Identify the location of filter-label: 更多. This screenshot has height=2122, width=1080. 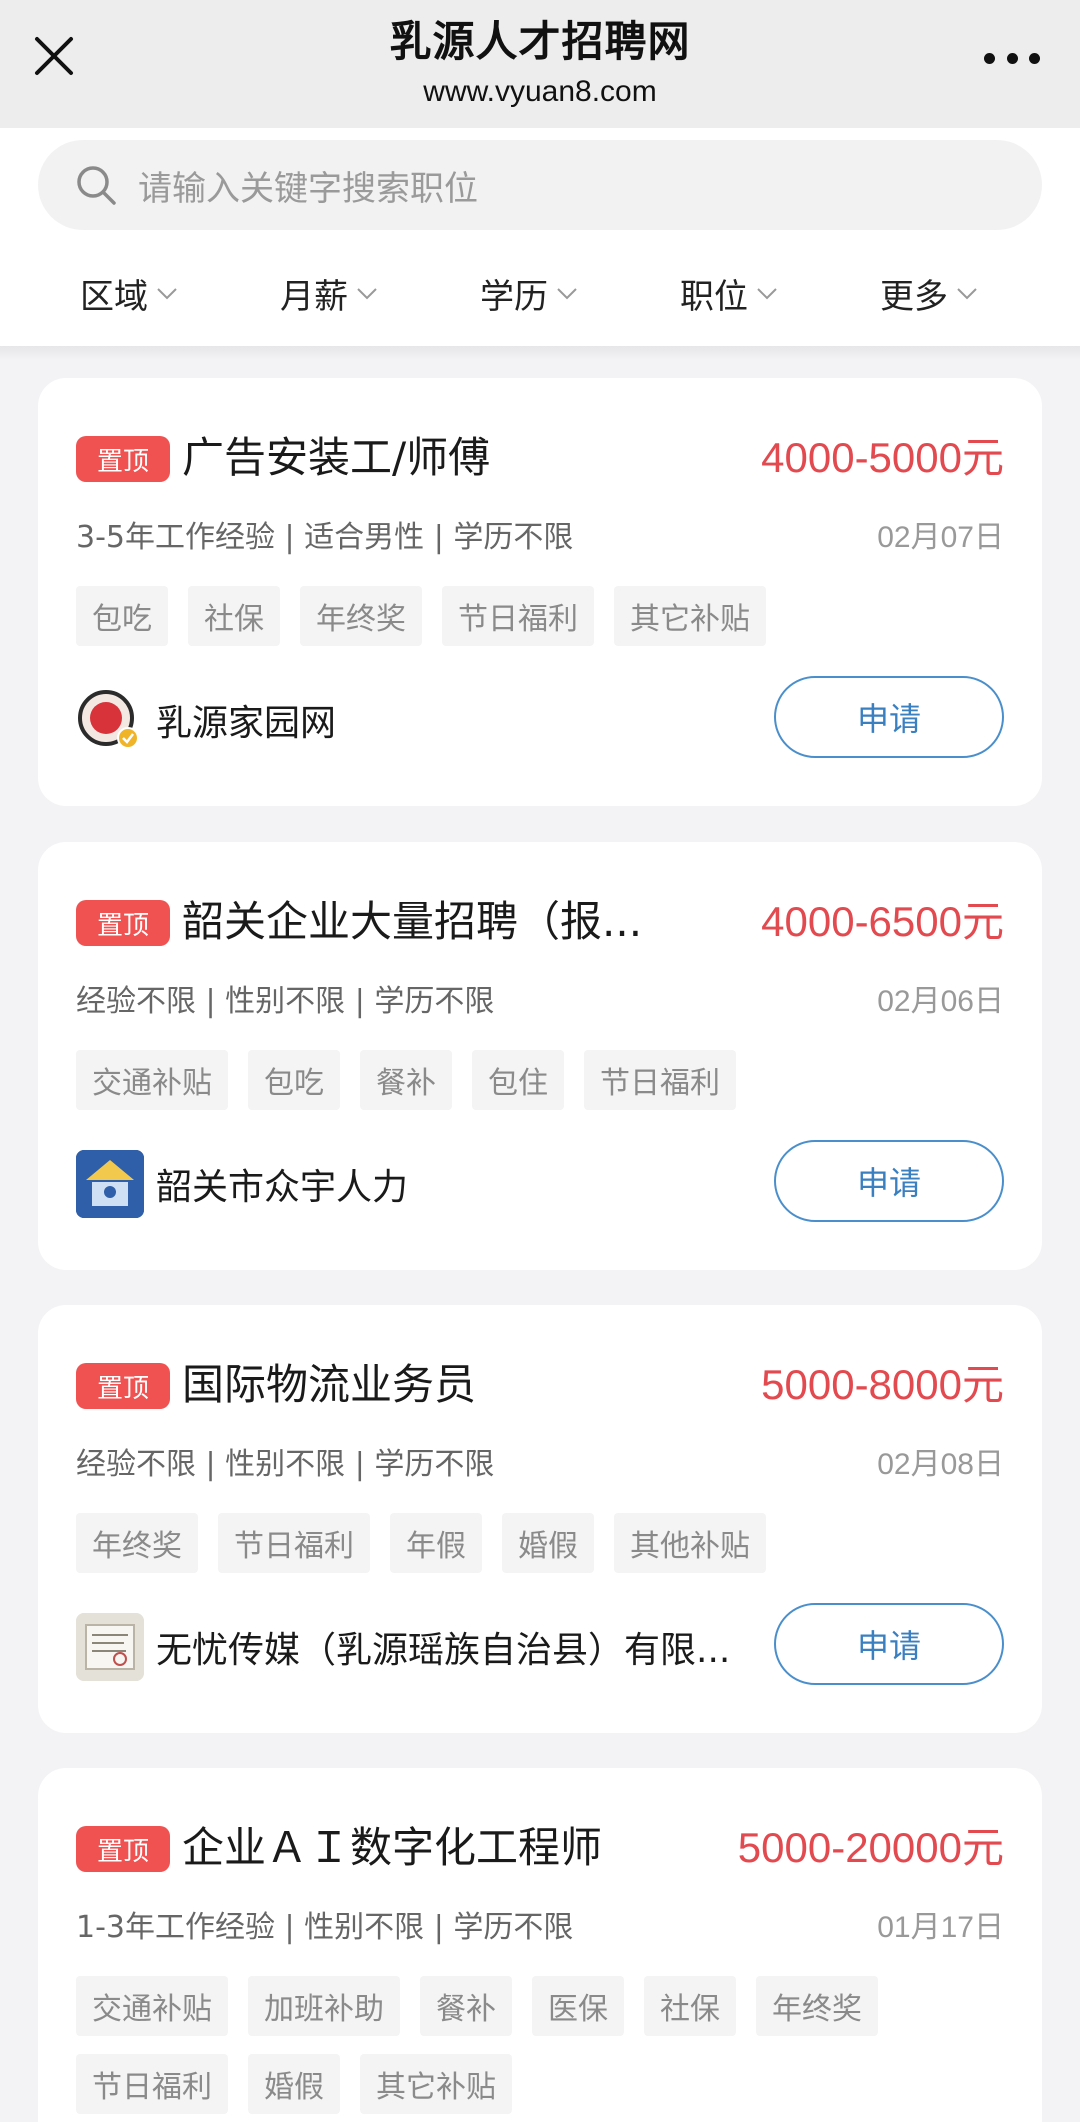
(914, 296).